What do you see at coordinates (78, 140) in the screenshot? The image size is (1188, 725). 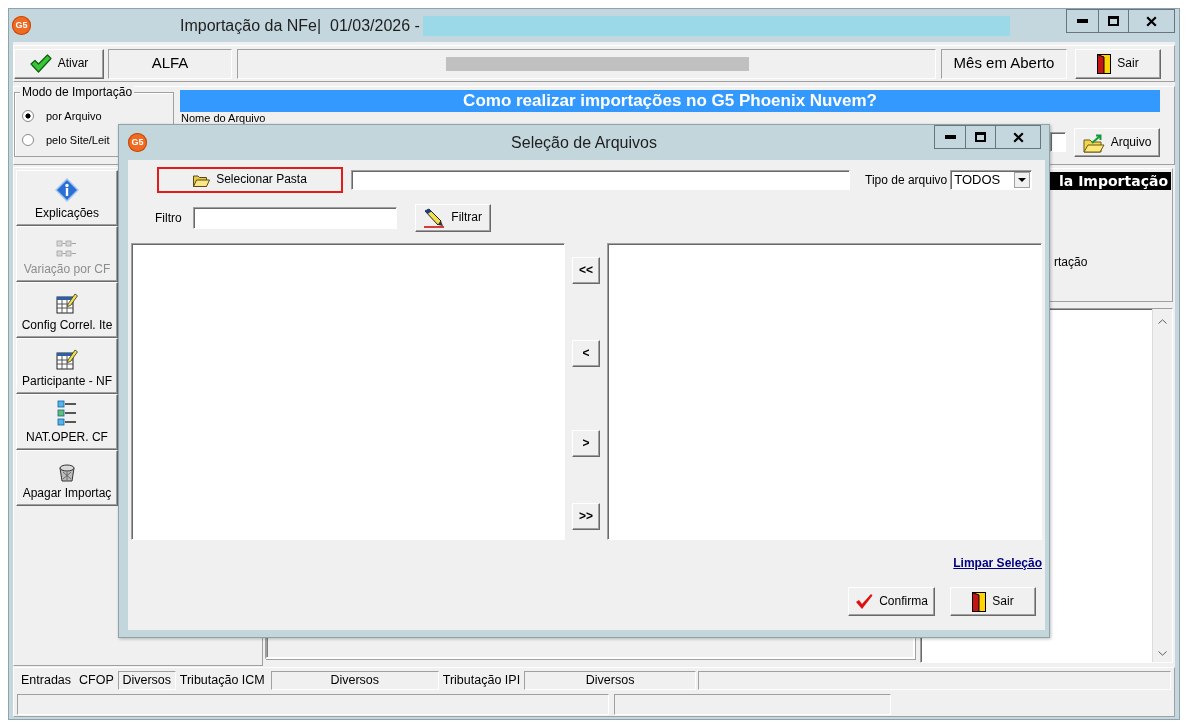 I see `radio-label: pelo Site/Leit` at bounding box center [78, 140].